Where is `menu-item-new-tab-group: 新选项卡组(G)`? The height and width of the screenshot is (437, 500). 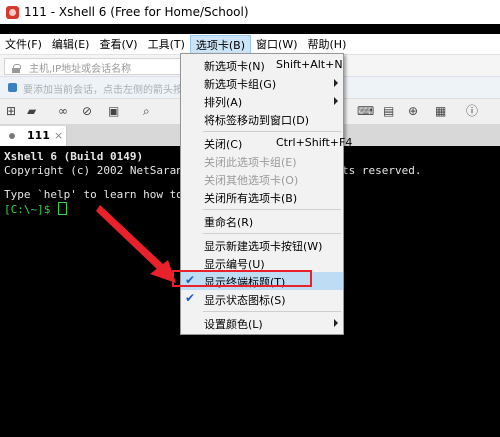
menu-item-new-tab-group: 新选项卡组(G) is located at coordinates (262, 83).